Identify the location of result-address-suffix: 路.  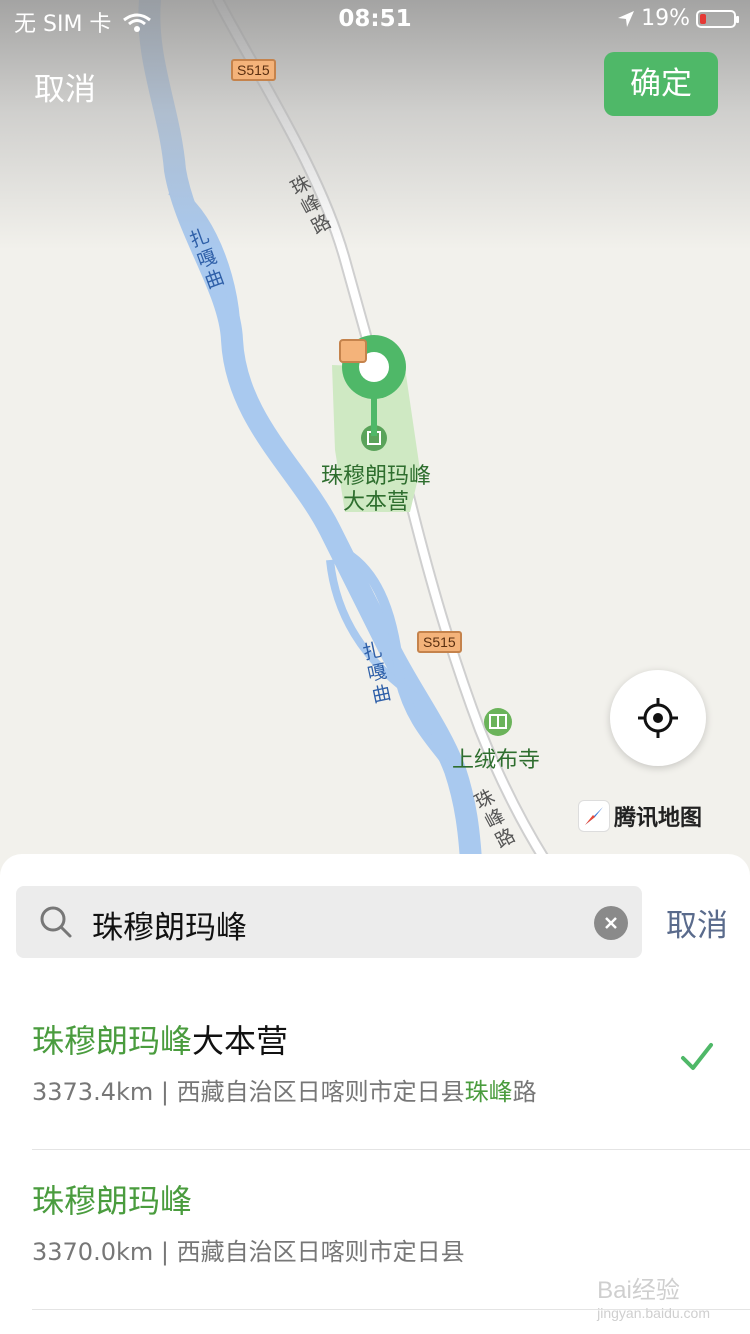
(524, 1092).